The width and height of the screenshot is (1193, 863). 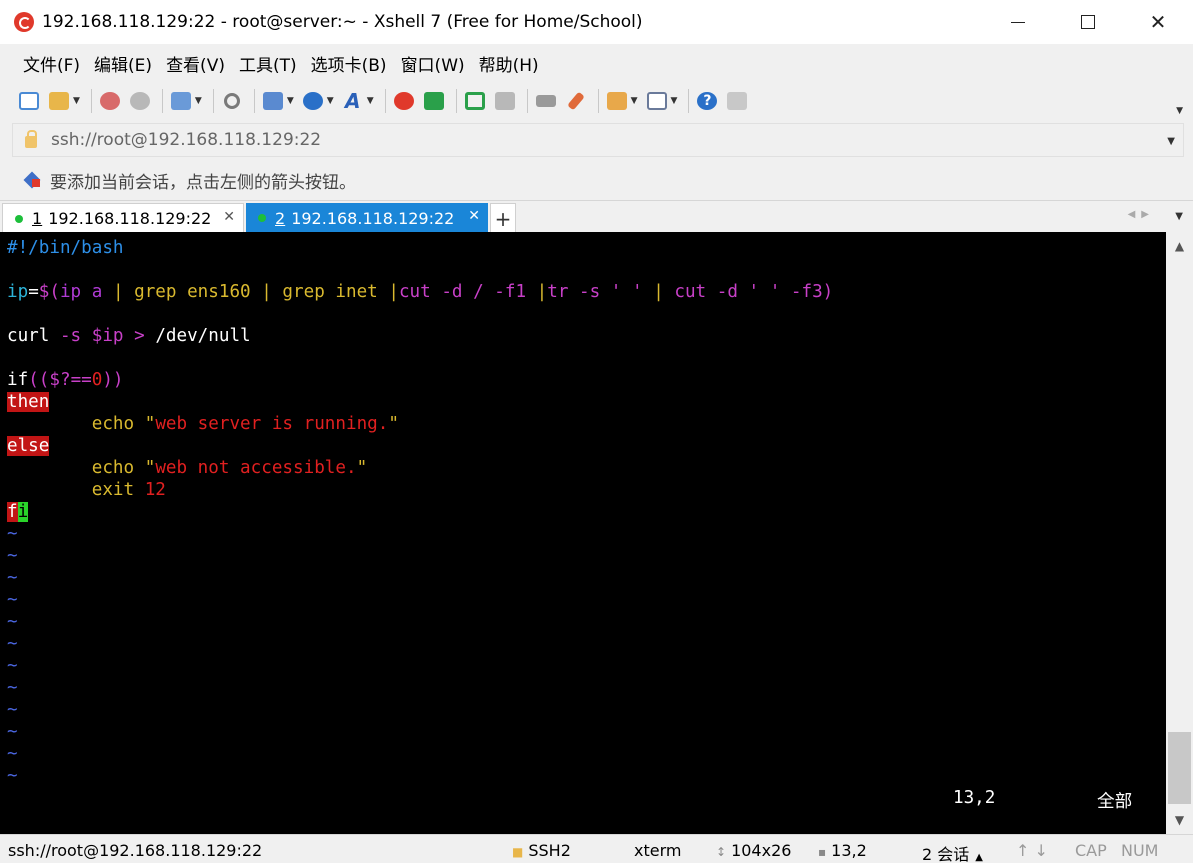 What do you see at coordinates (76, 101) in the screenshot?
I see `open-dropdown-icon: ▼` at bounding box center [76, 101].